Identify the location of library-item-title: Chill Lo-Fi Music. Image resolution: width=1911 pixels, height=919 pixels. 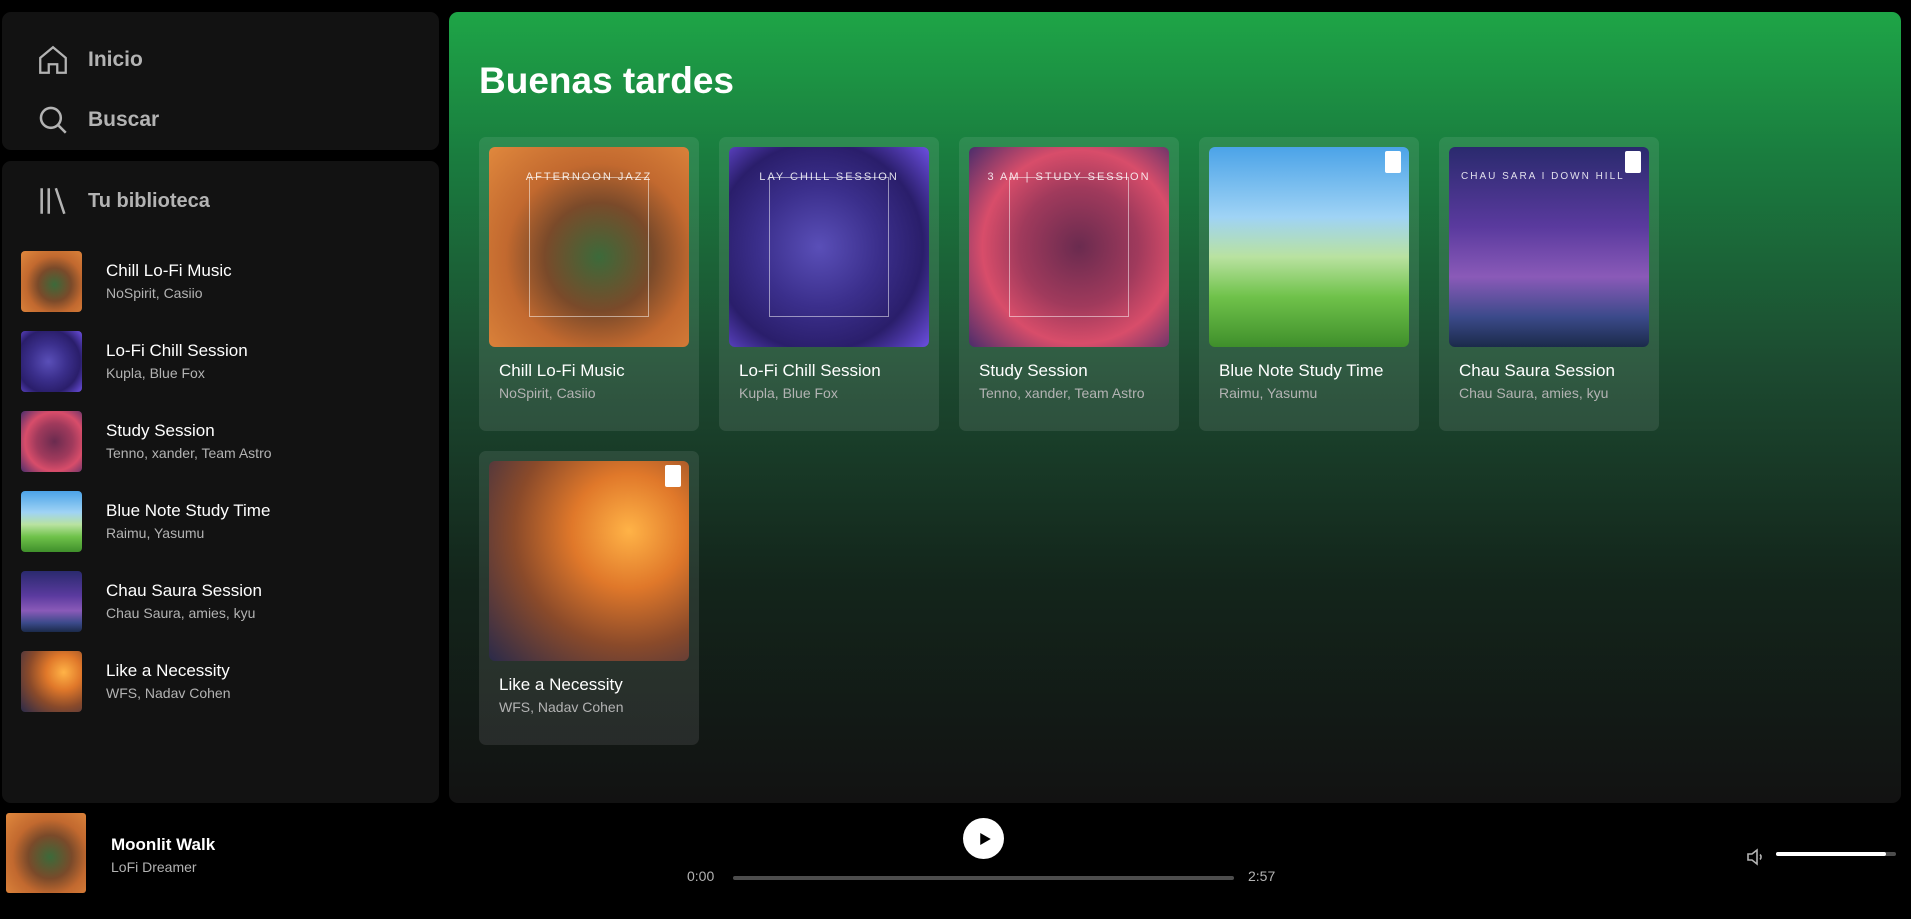
(169, 270).